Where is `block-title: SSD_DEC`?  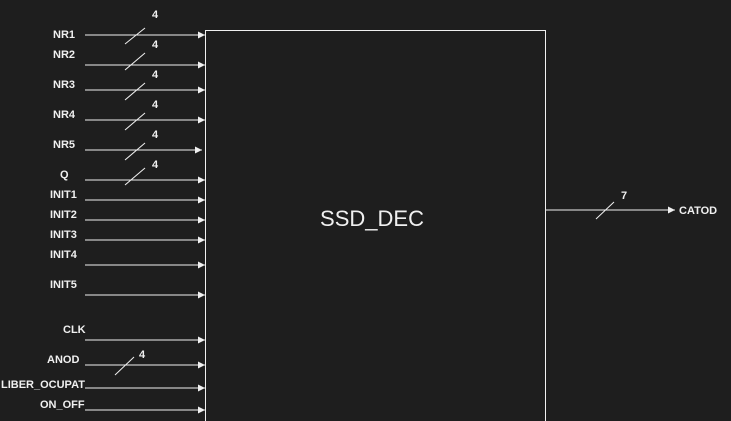 block-title: SSD_DEC is located at coordinates (372, 218).